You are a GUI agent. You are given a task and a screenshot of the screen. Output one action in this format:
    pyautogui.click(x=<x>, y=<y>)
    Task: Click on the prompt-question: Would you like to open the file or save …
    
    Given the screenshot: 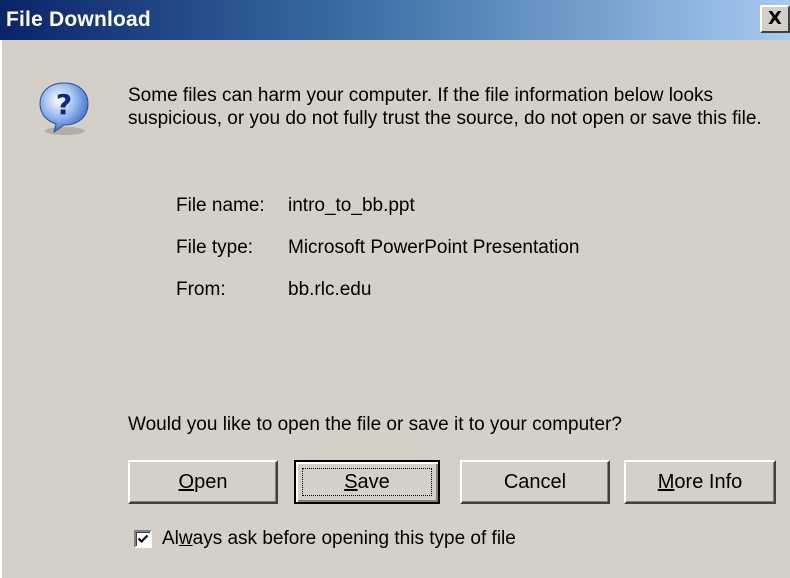 What is the action you would take?
    pyautogui.click(x=375, y=424)
    